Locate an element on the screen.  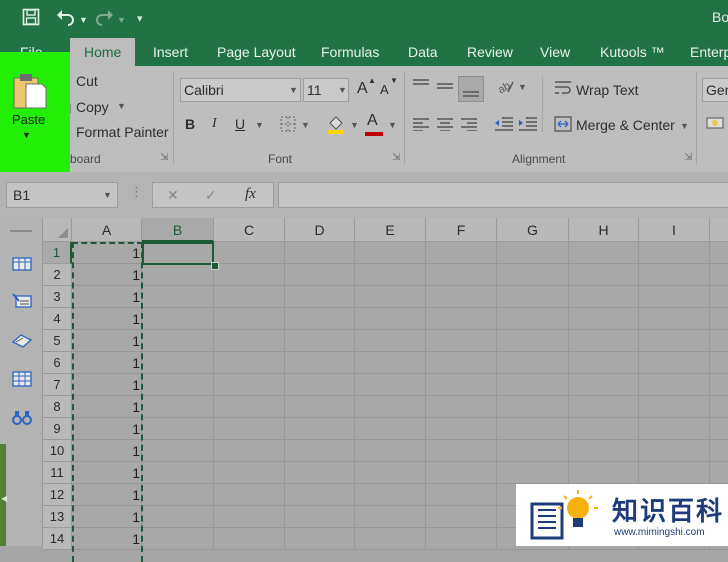
wrap-text-button: Wrap Text is located at coordinates (607, 90).